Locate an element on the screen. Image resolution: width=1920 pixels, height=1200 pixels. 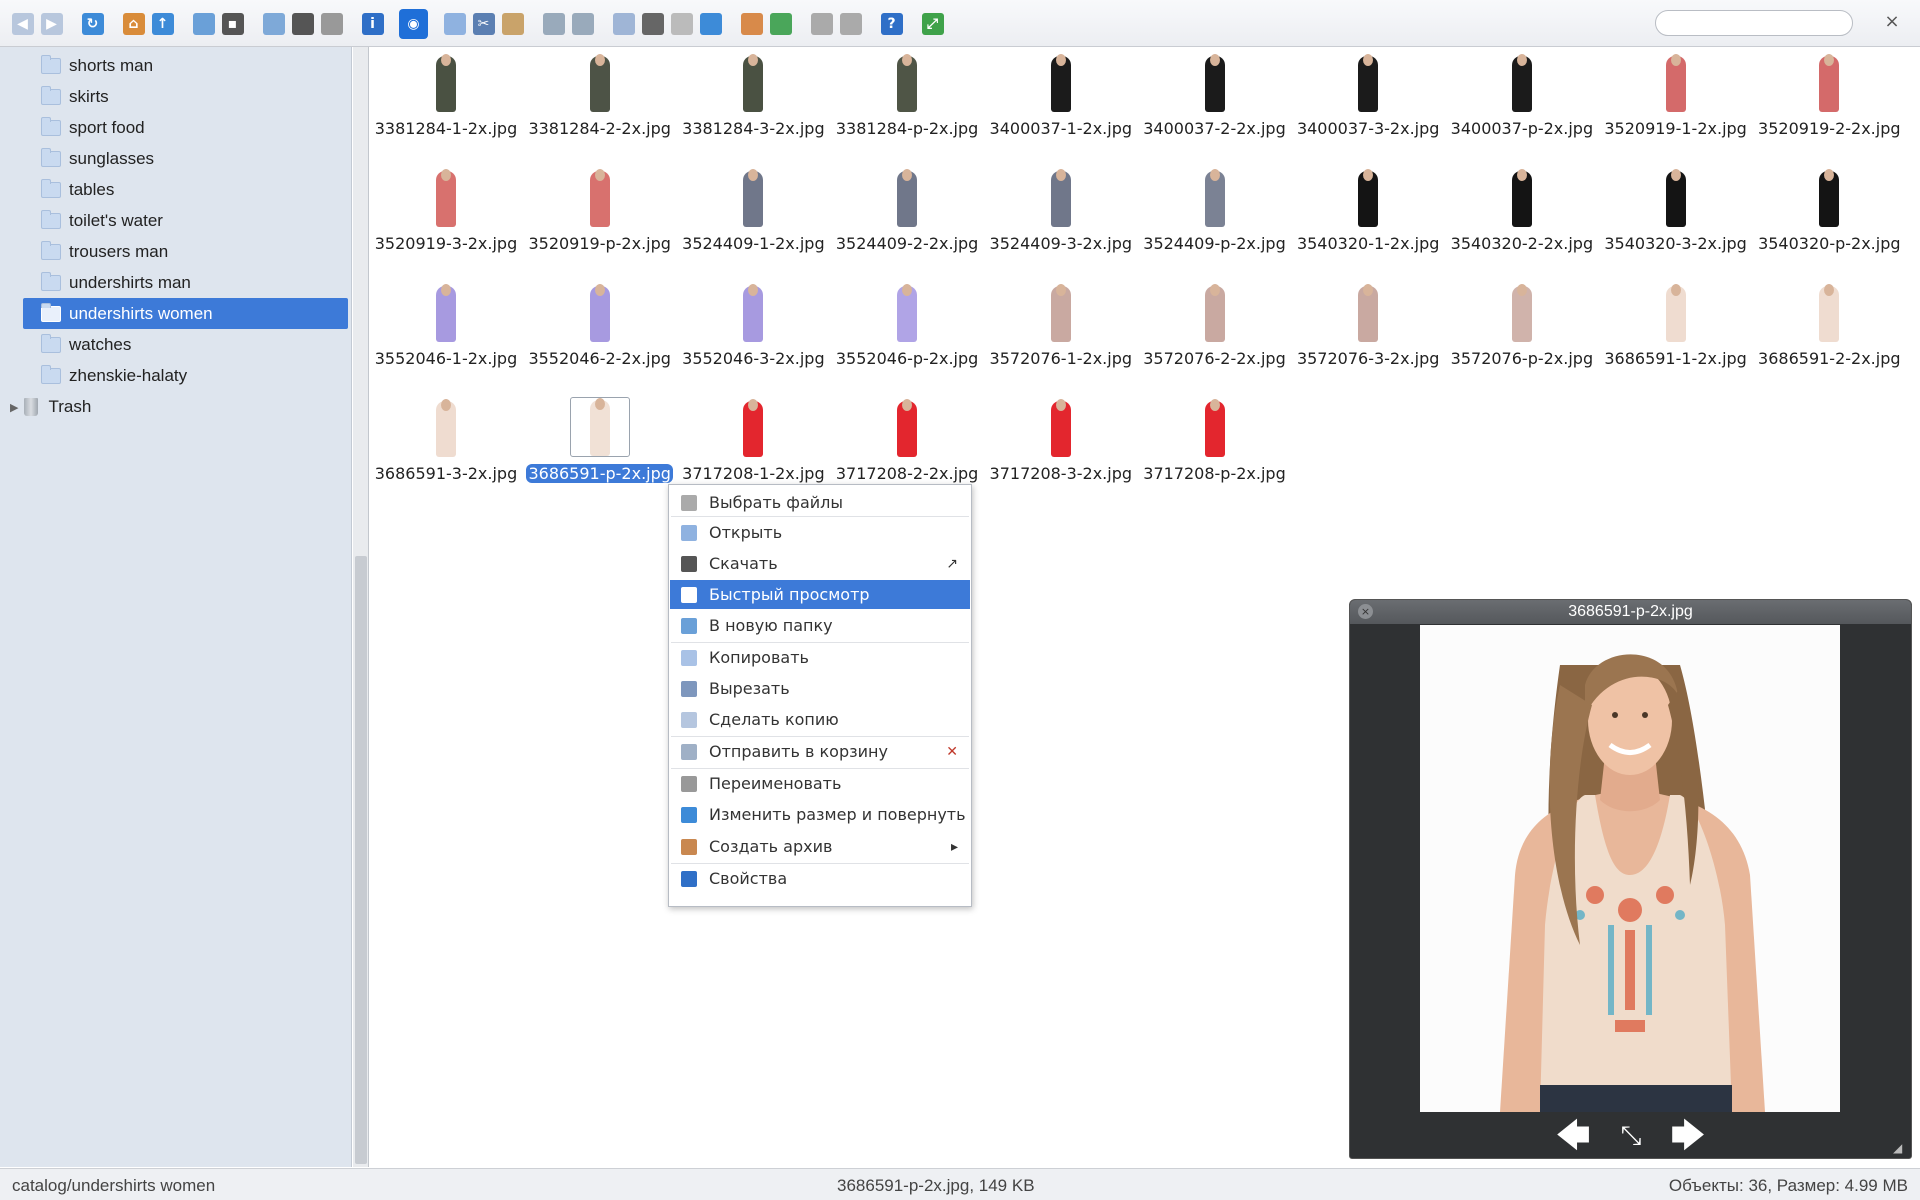
sort-button is located at coordinates (850, 24).